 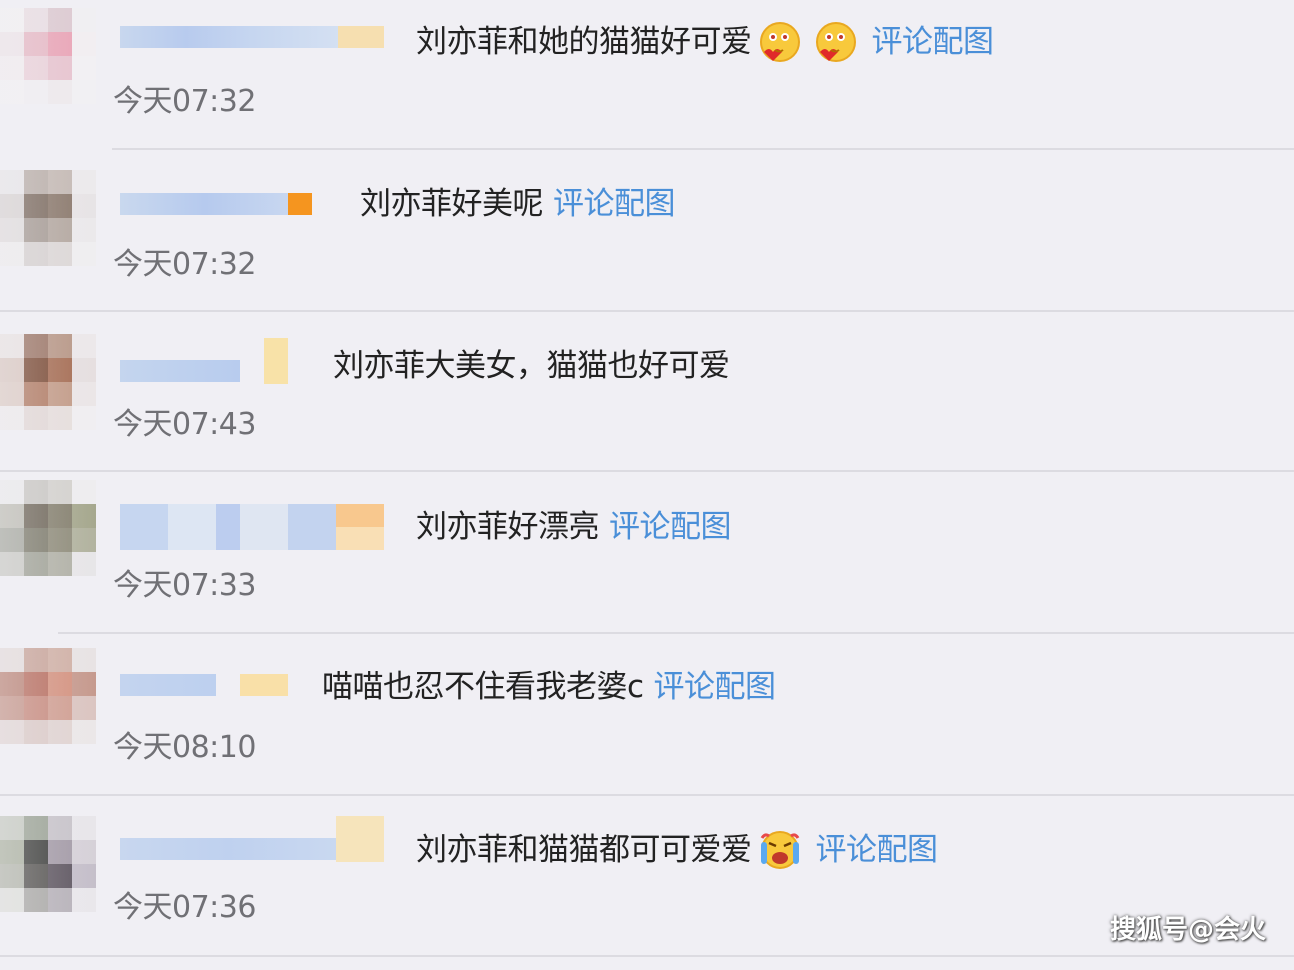 I want to click on watermark: 搜狐号@会火, so click(x=1187, y=930).